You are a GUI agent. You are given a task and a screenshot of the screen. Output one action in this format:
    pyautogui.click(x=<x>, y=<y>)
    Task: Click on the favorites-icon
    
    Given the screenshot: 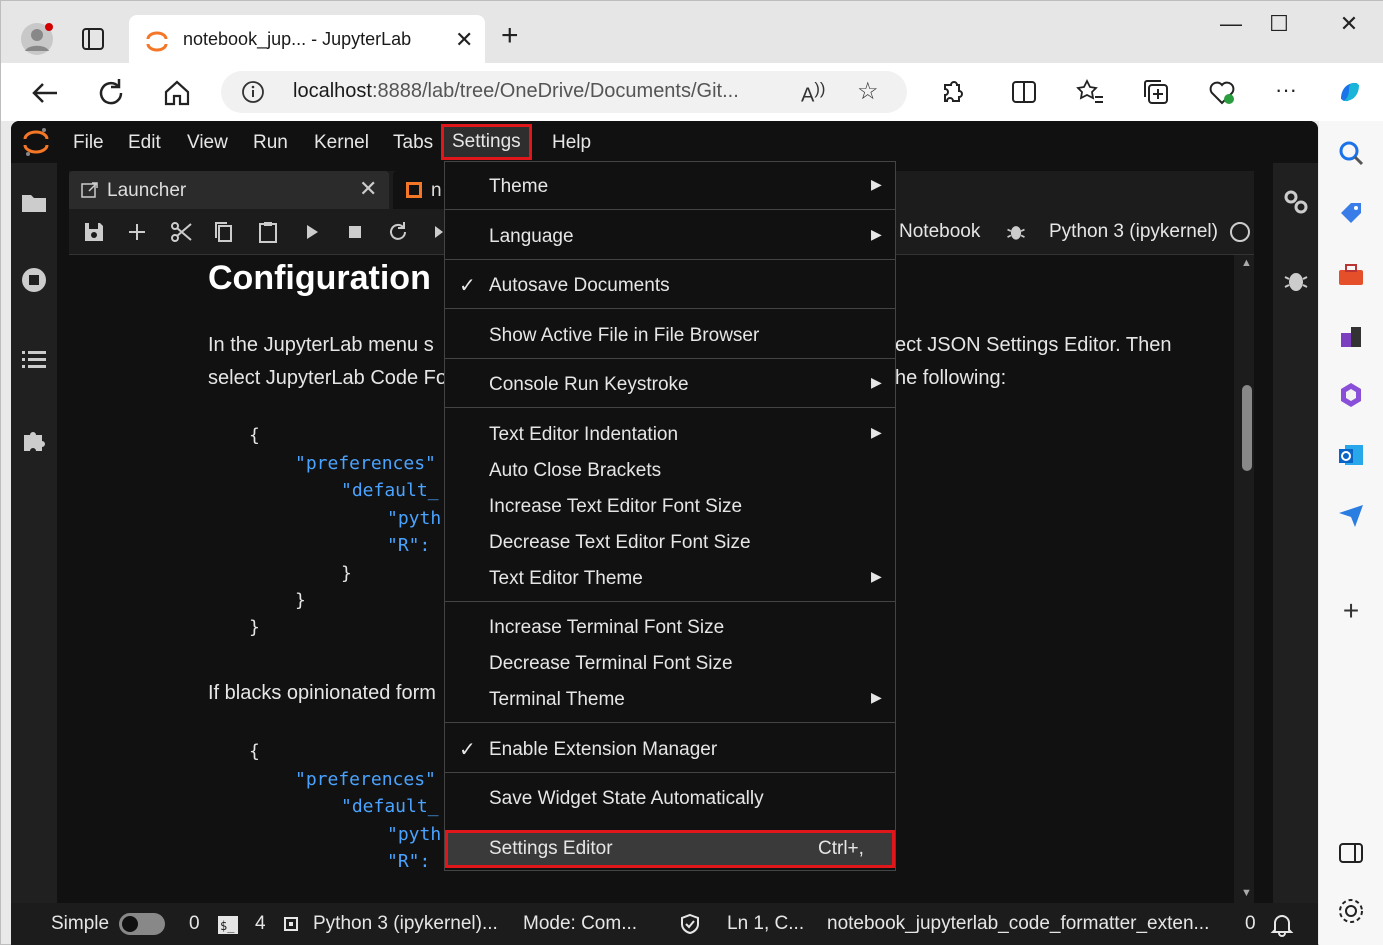 What is the action you would take?
    pyautogui.click(x=1090, y=92)
    